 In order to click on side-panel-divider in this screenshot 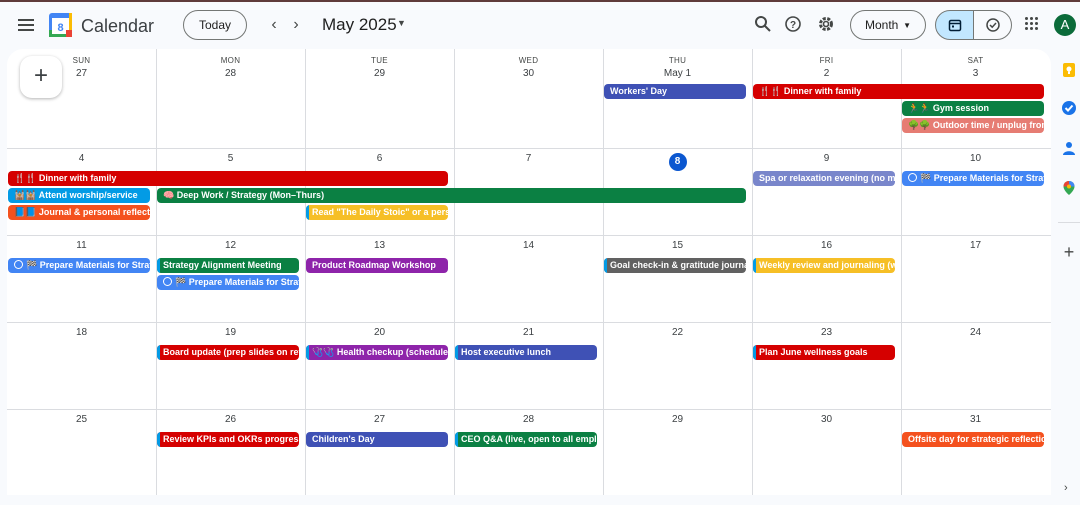, I will do `click(1069, 222)`.